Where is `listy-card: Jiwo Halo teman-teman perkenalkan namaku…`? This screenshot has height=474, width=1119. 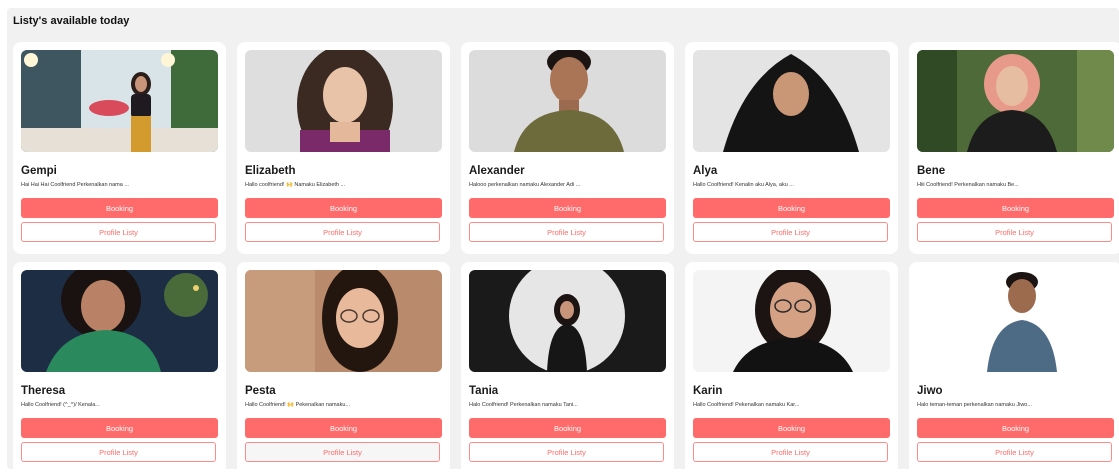 listy-card: Jiwo Halo teman-teman perkenalkan namaku… is located at coordinates (1014, 368).